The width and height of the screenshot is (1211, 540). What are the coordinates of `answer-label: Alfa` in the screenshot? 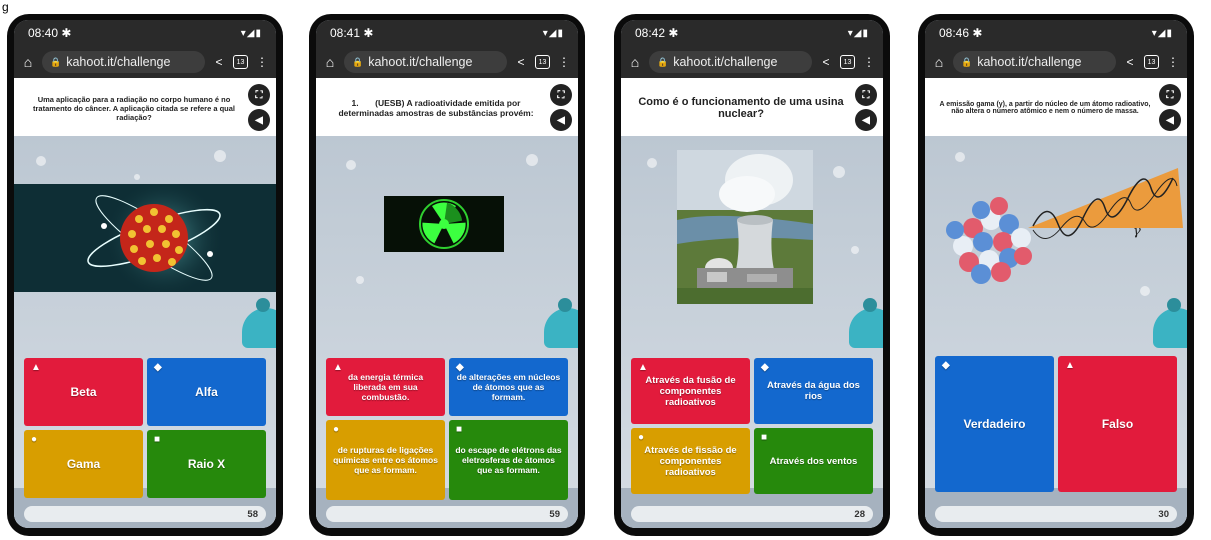 It's located at (206, 392).